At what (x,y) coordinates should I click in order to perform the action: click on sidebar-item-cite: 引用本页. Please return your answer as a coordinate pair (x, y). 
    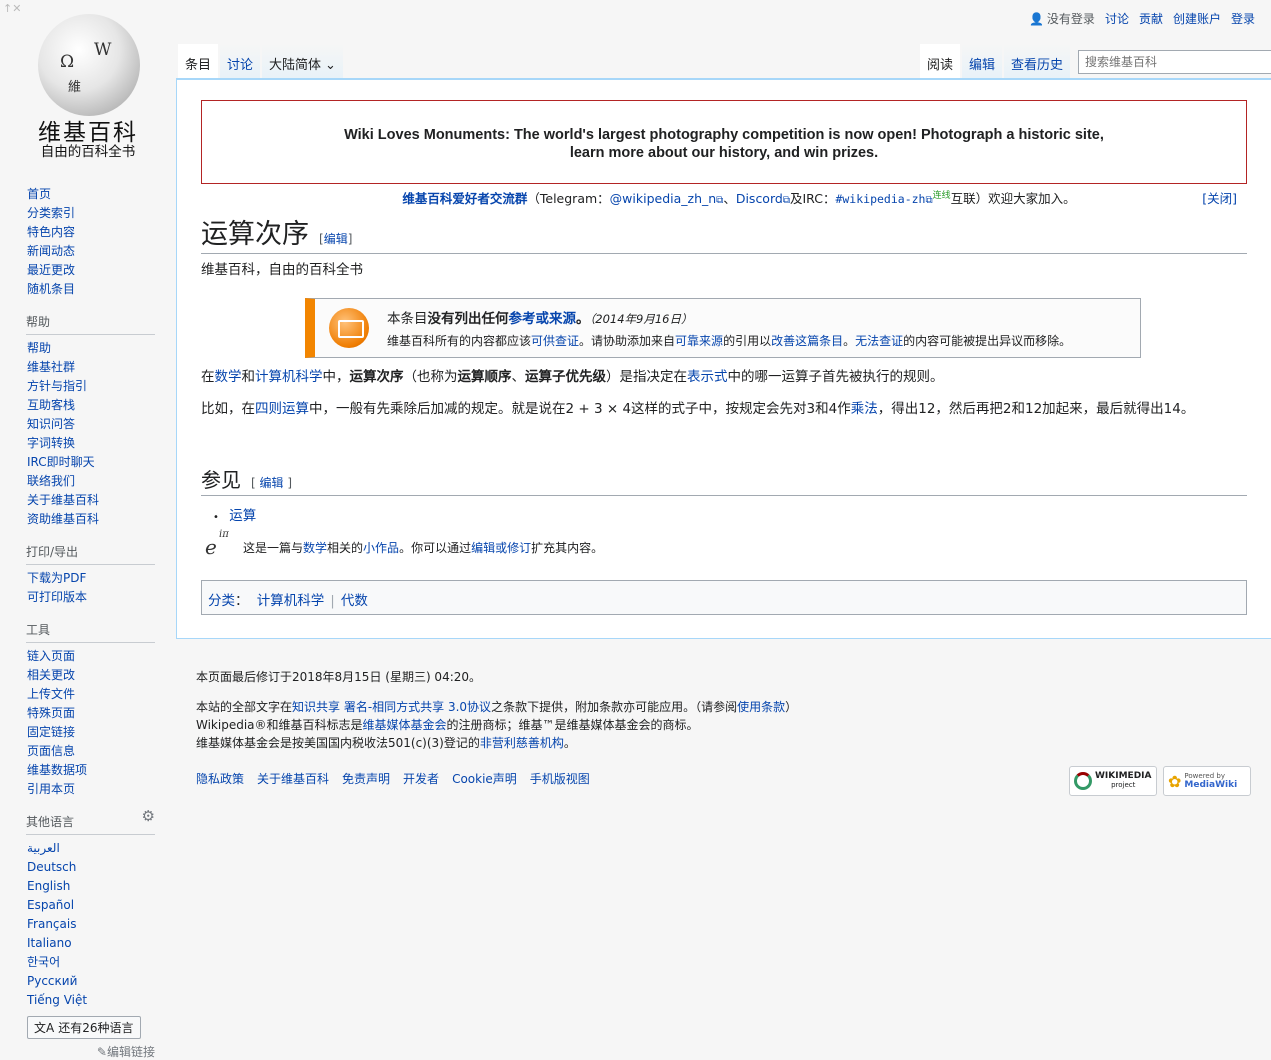
    Looking at the image, I should click on (51, 789).